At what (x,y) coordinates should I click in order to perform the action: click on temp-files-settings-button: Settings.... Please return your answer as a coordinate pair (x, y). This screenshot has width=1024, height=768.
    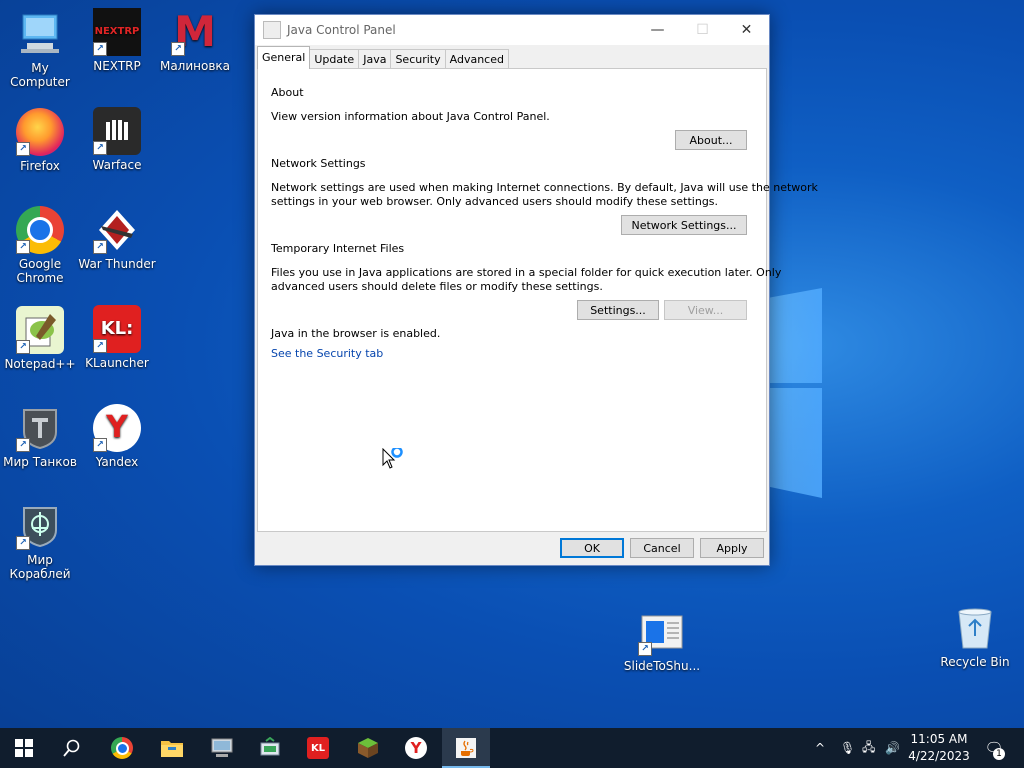
    Looking at the image, I should click on (618, 310).